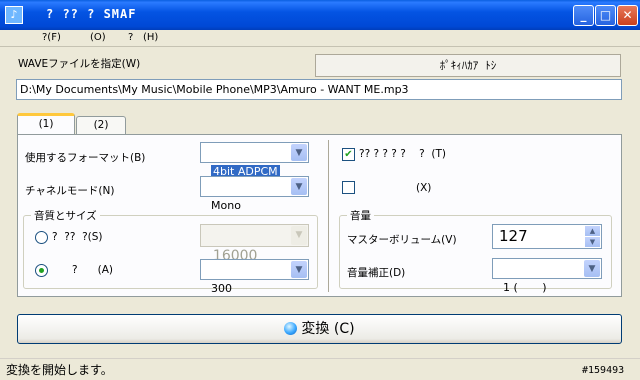 This screenshot has height=380, width=640. I want to click on menu-options: (O), so click(98, 37).